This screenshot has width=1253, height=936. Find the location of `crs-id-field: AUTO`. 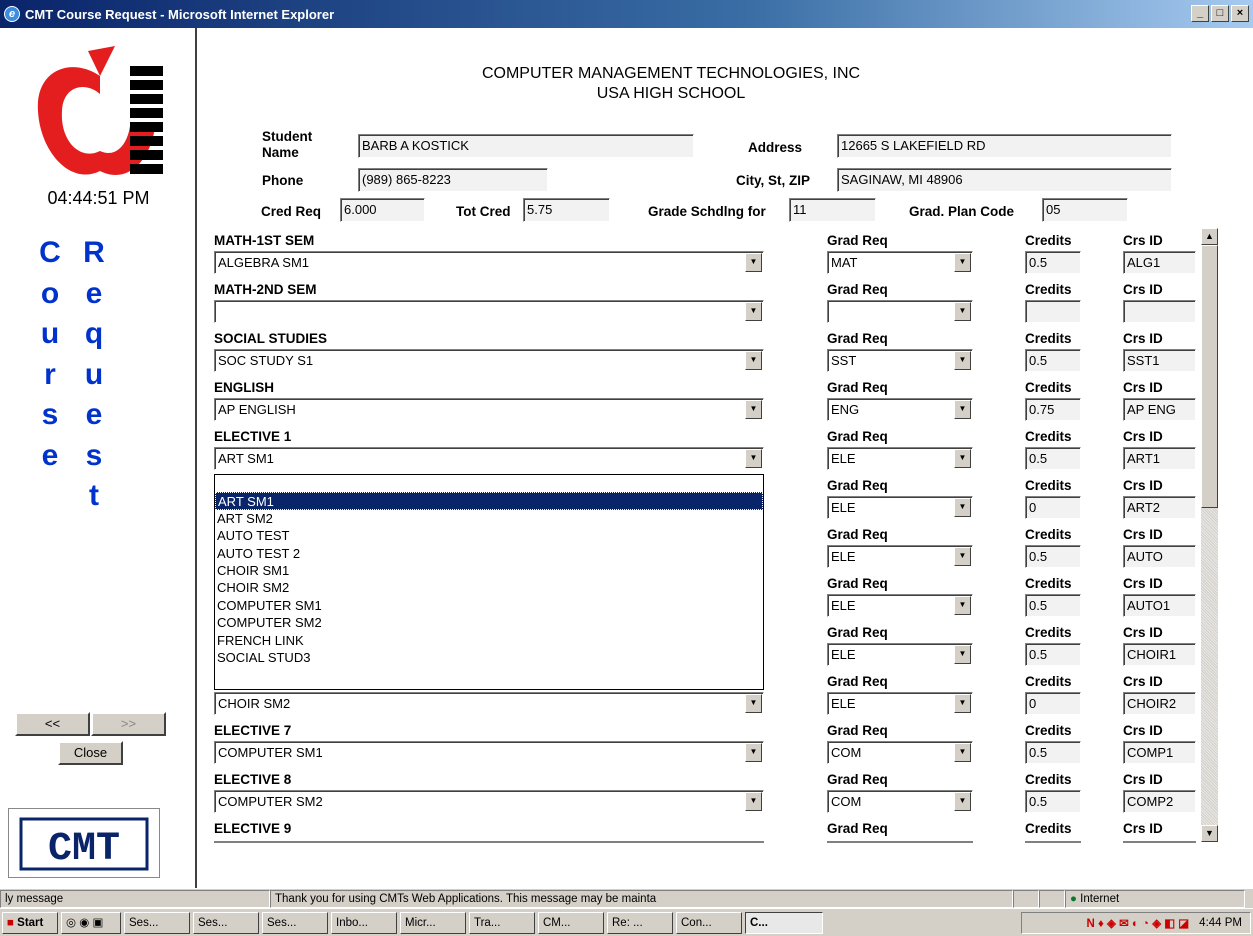

crs-id-field: AUTO is located at coordinates (1159, 556).